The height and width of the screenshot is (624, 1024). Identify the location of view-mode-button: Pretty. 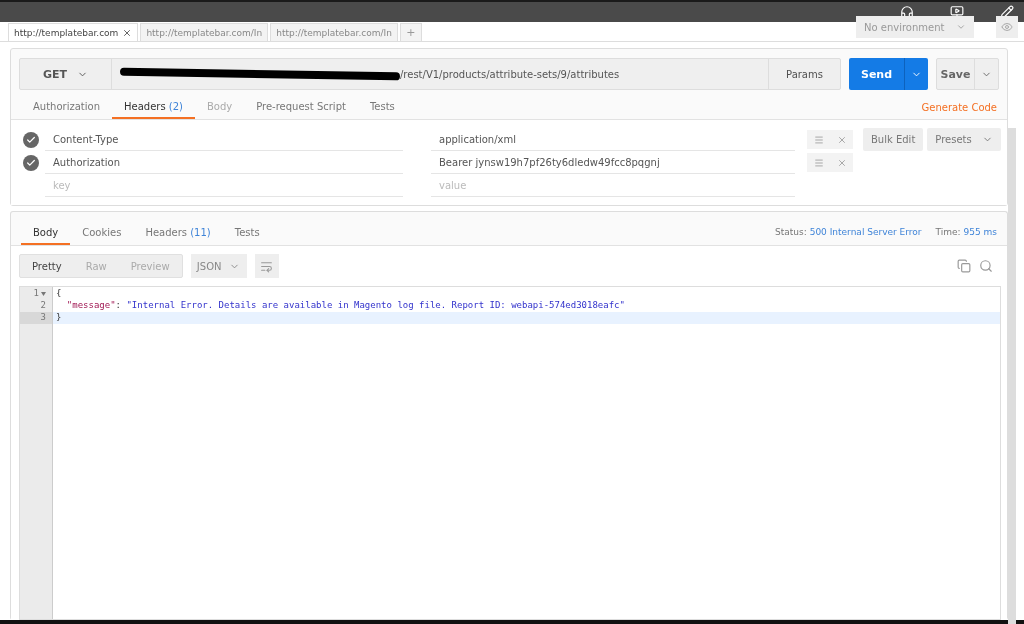
(47, 266).